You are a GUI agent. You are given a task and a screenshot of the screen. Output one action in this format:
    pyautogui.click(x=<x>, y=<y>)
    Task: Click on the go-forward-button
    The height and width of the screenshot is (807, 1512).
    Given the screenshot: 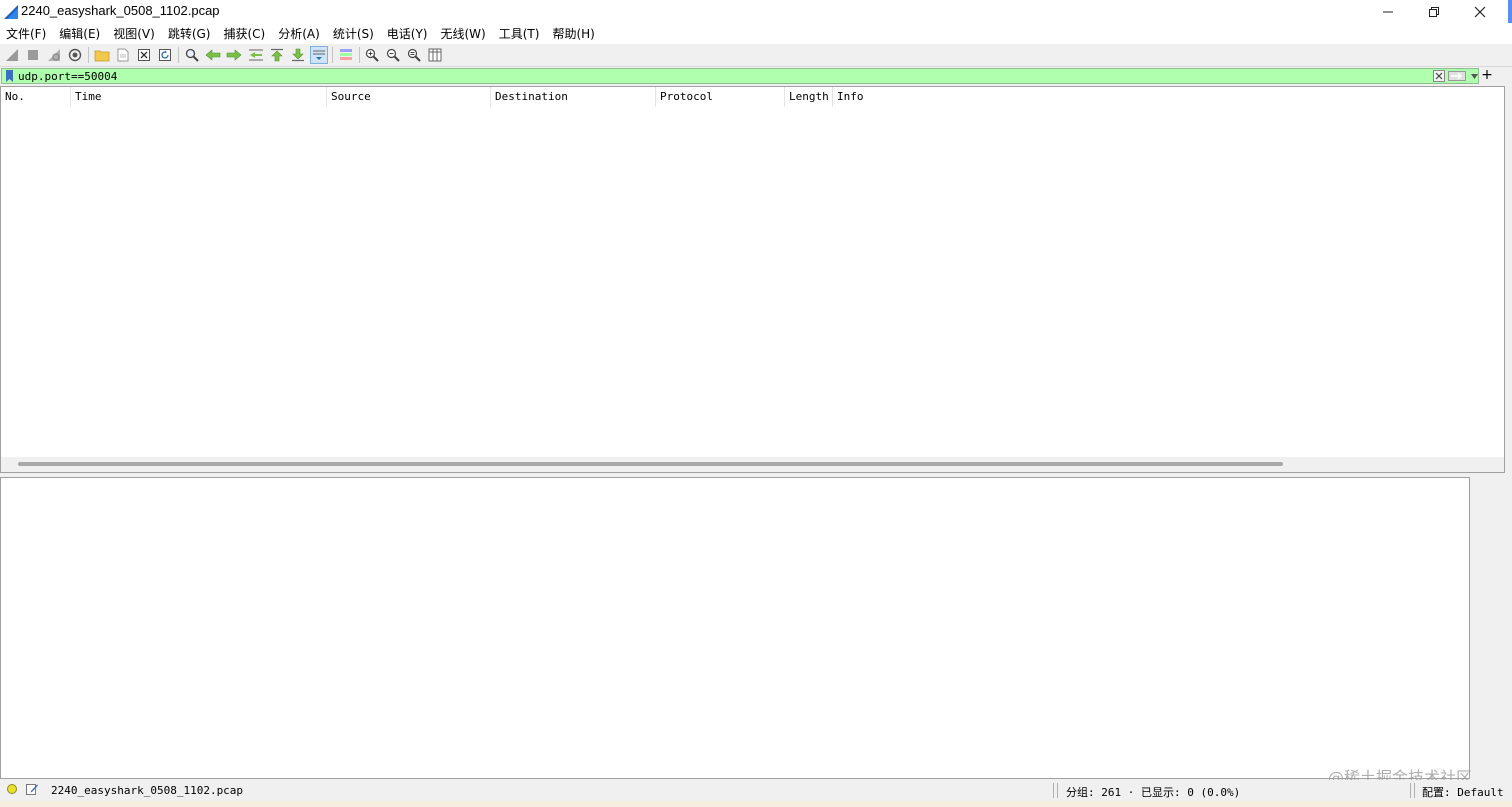 What is the action you would take?
    pyautogui.click(x=234, y=55)
    